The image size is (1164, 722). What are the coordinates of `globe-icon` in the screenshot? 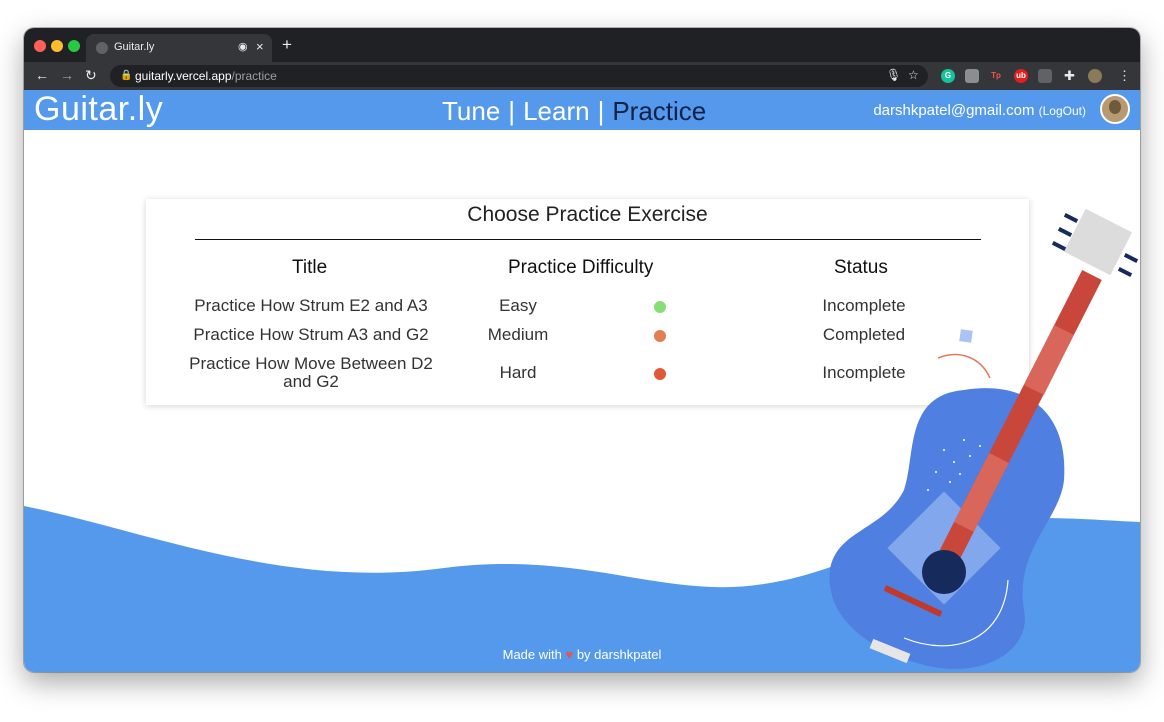 It's located at (102, 48).